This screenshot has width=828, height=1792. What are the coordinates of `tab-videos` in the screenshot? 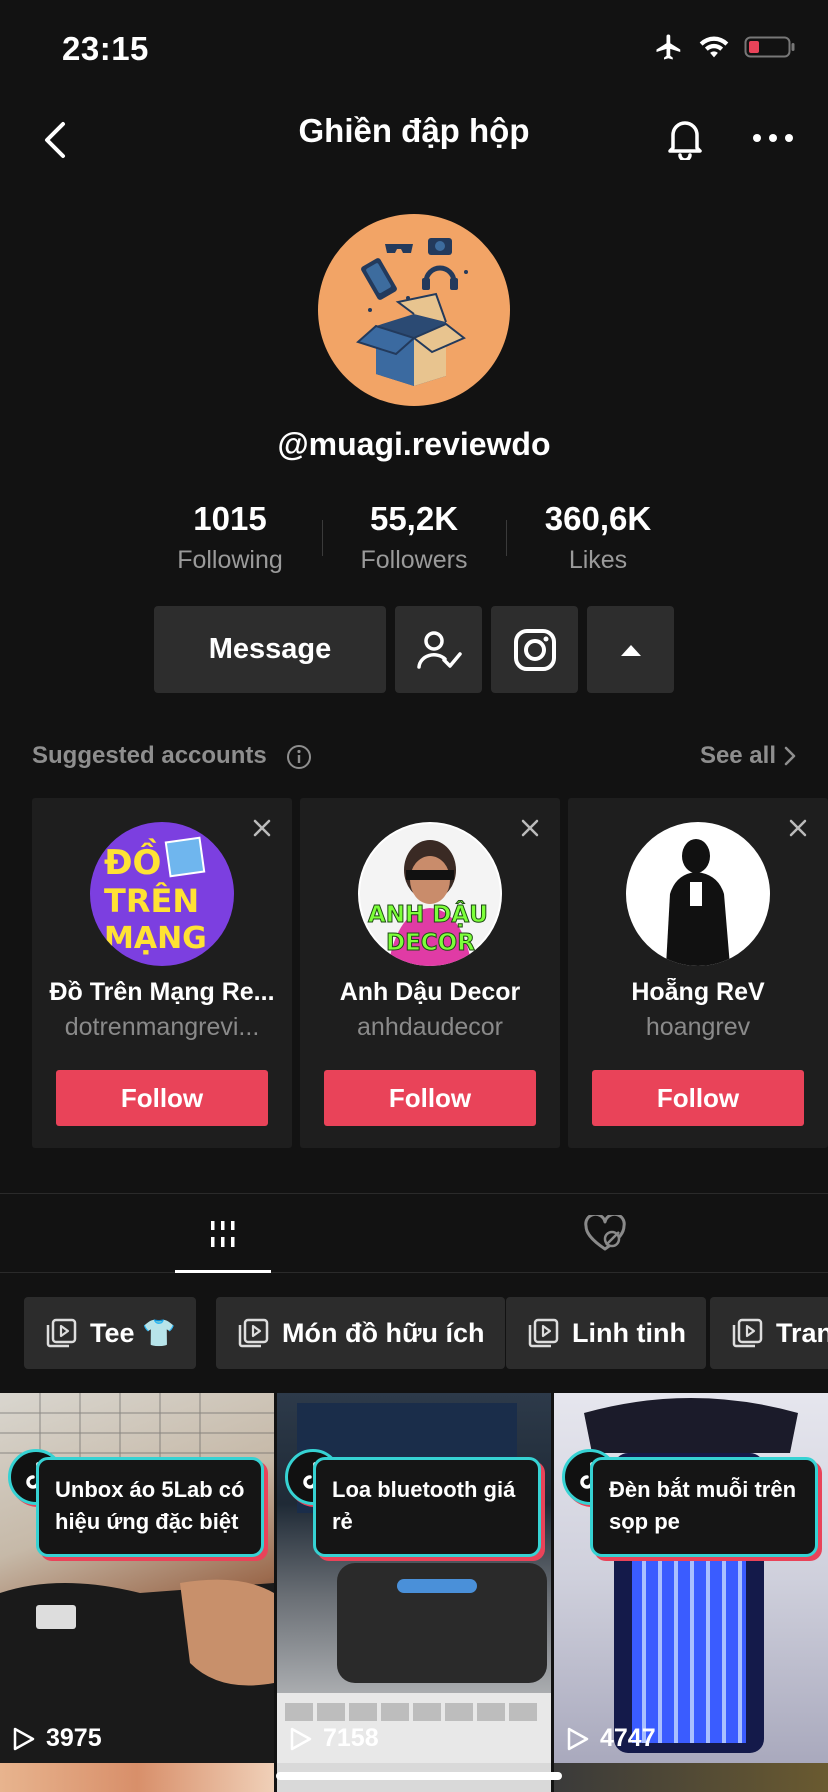 It's located at (223, 1234).